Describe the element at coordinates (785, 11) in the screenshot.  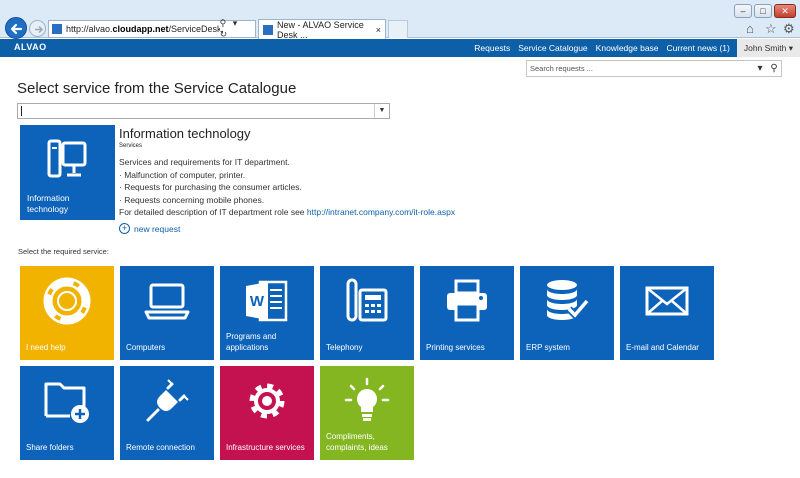
I see `window-close-button: ✕` at that location.